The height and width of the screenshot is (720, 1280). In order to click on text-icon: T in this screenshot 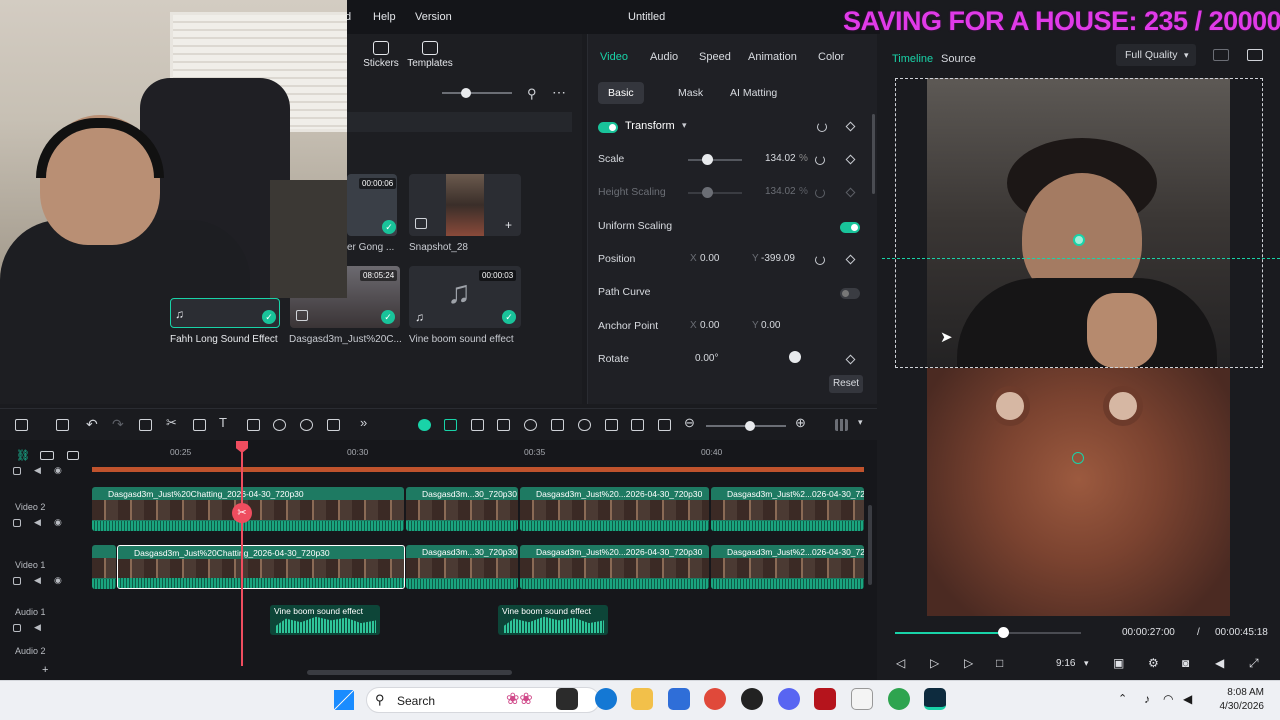, I will do `click(223, 422)`.